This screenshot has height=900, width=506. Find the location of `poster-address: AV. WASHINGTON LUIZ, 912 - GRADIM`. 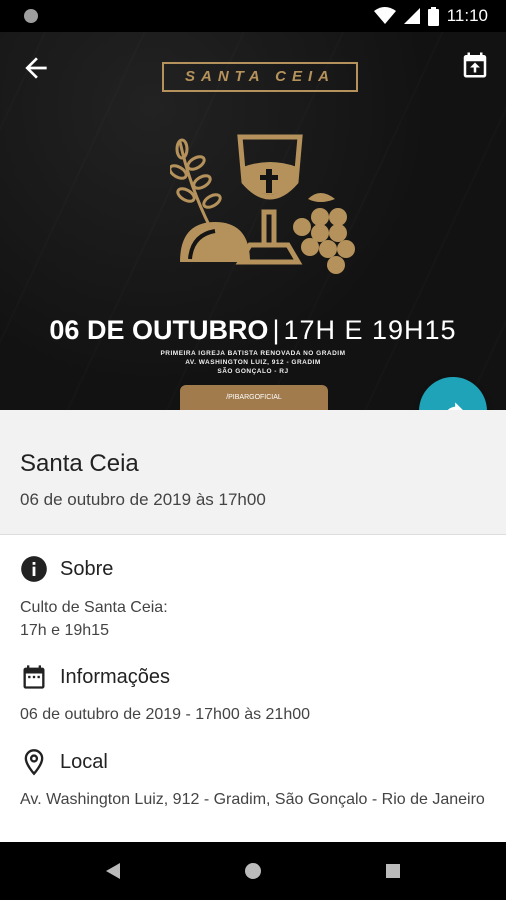

poster-address: AV. WASHINGTON LUIZ, 912 - GRADIM is located at coordinates (253, 362).